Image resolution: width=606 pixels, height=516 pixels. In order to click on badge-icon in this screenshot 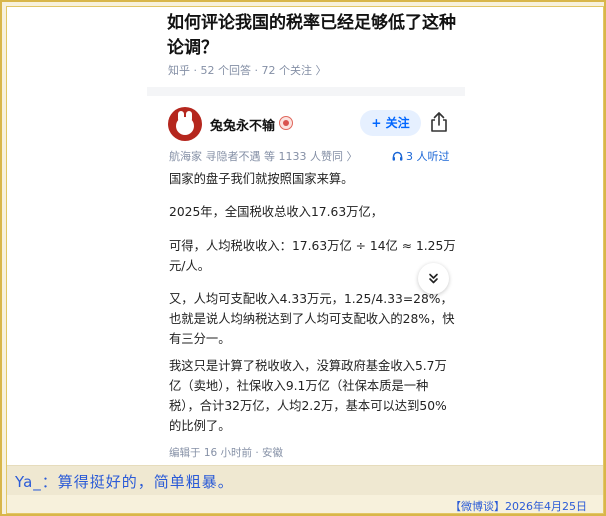, I will do `click(286, 123)`.